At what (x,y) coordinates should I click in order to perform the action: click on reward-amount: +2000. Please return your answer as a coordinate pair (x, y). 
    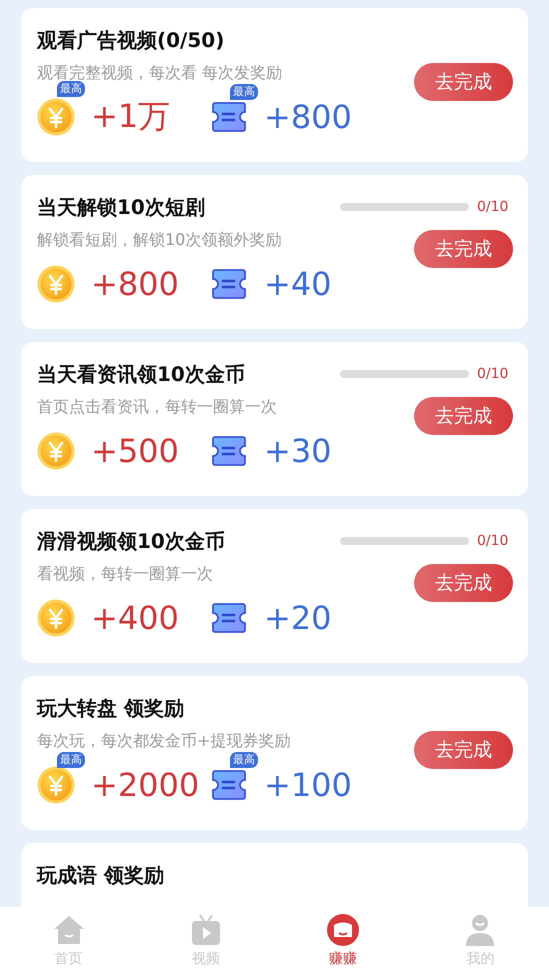
    Looking at the image, I should click on (145, 785).